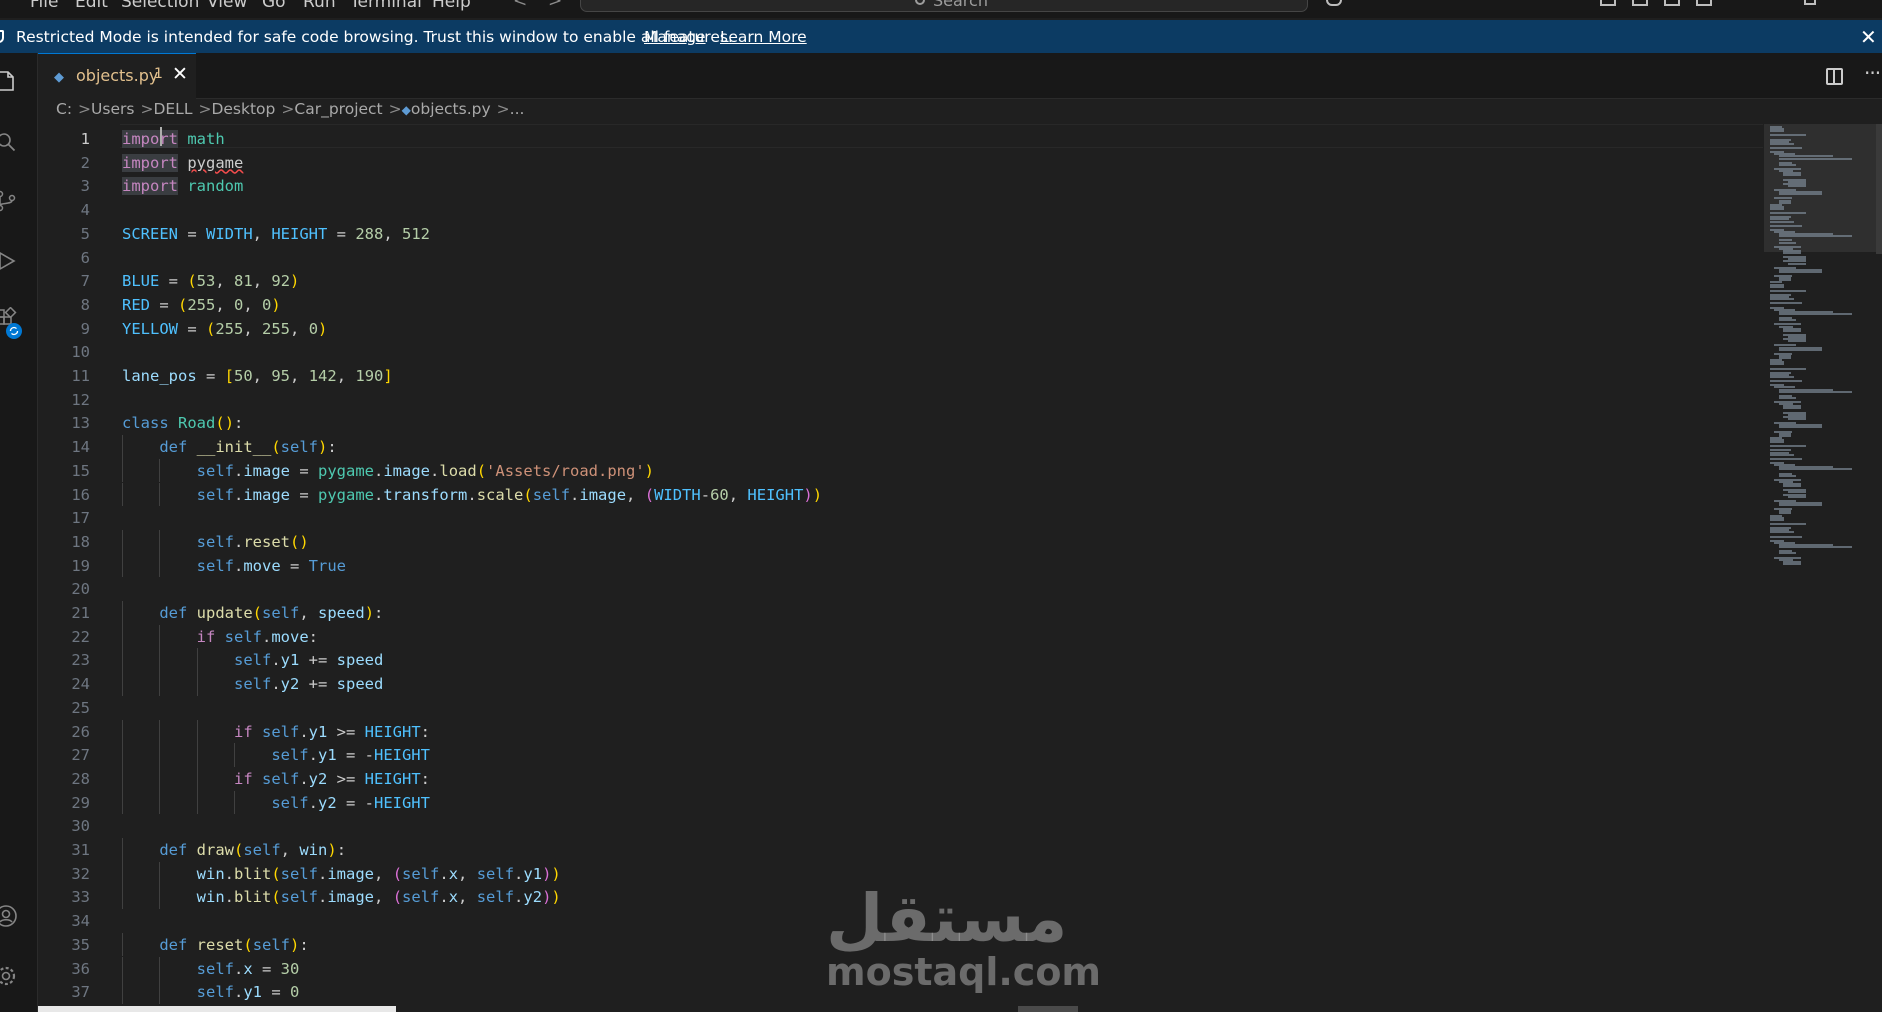 The height and width of the screenshot is (1012, 1882). I want to click on problem-count-badge: 1, so click(158, 74).